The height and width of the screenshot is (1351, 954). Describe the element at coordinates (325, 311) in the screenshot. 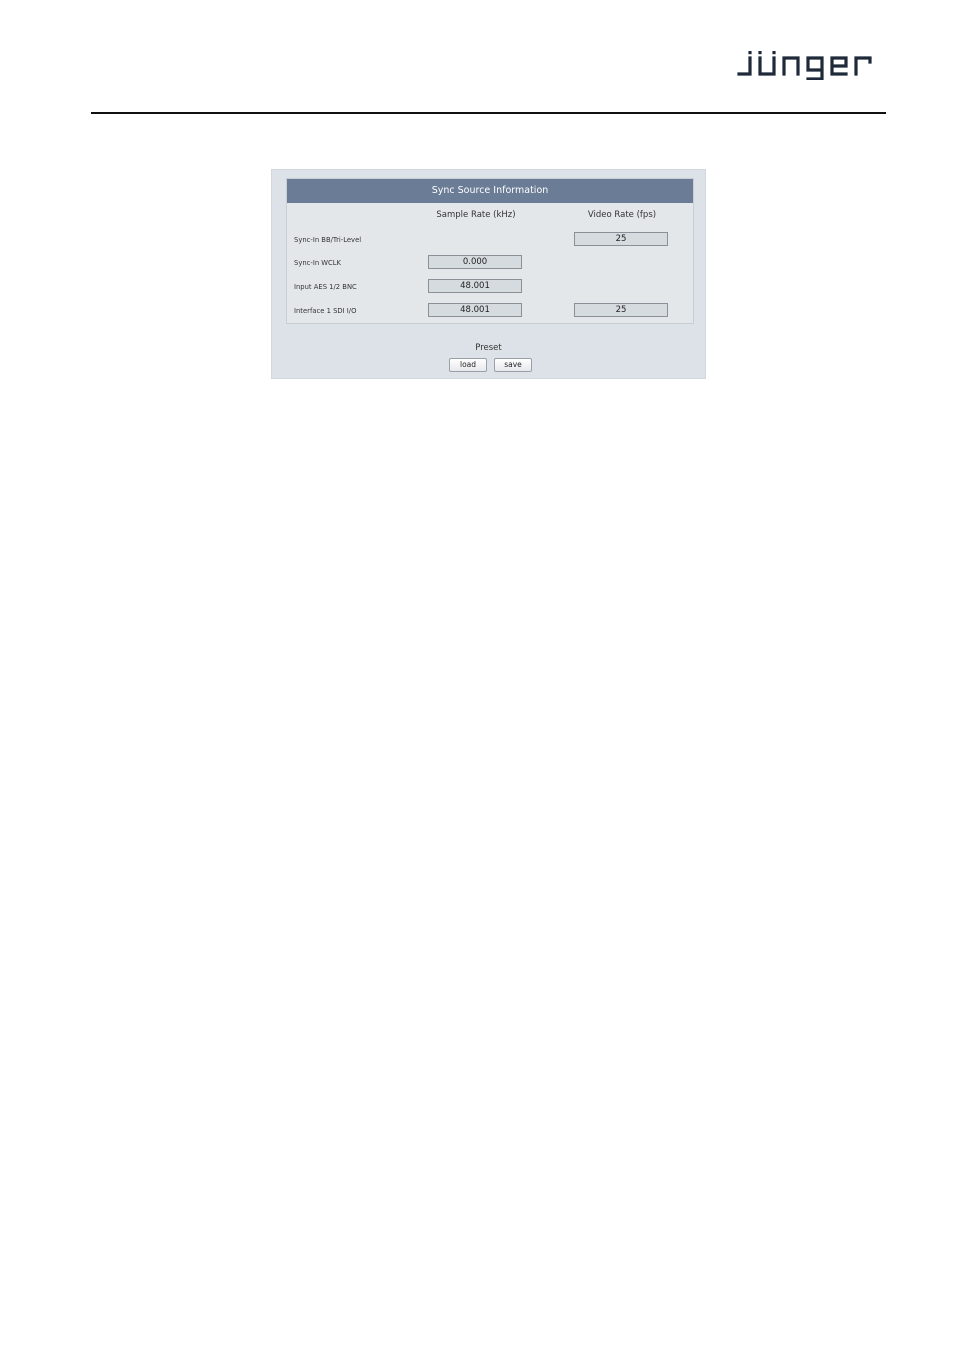

I see `row-label-interface-sdi: Interface 1 SDI I/O` at that location.